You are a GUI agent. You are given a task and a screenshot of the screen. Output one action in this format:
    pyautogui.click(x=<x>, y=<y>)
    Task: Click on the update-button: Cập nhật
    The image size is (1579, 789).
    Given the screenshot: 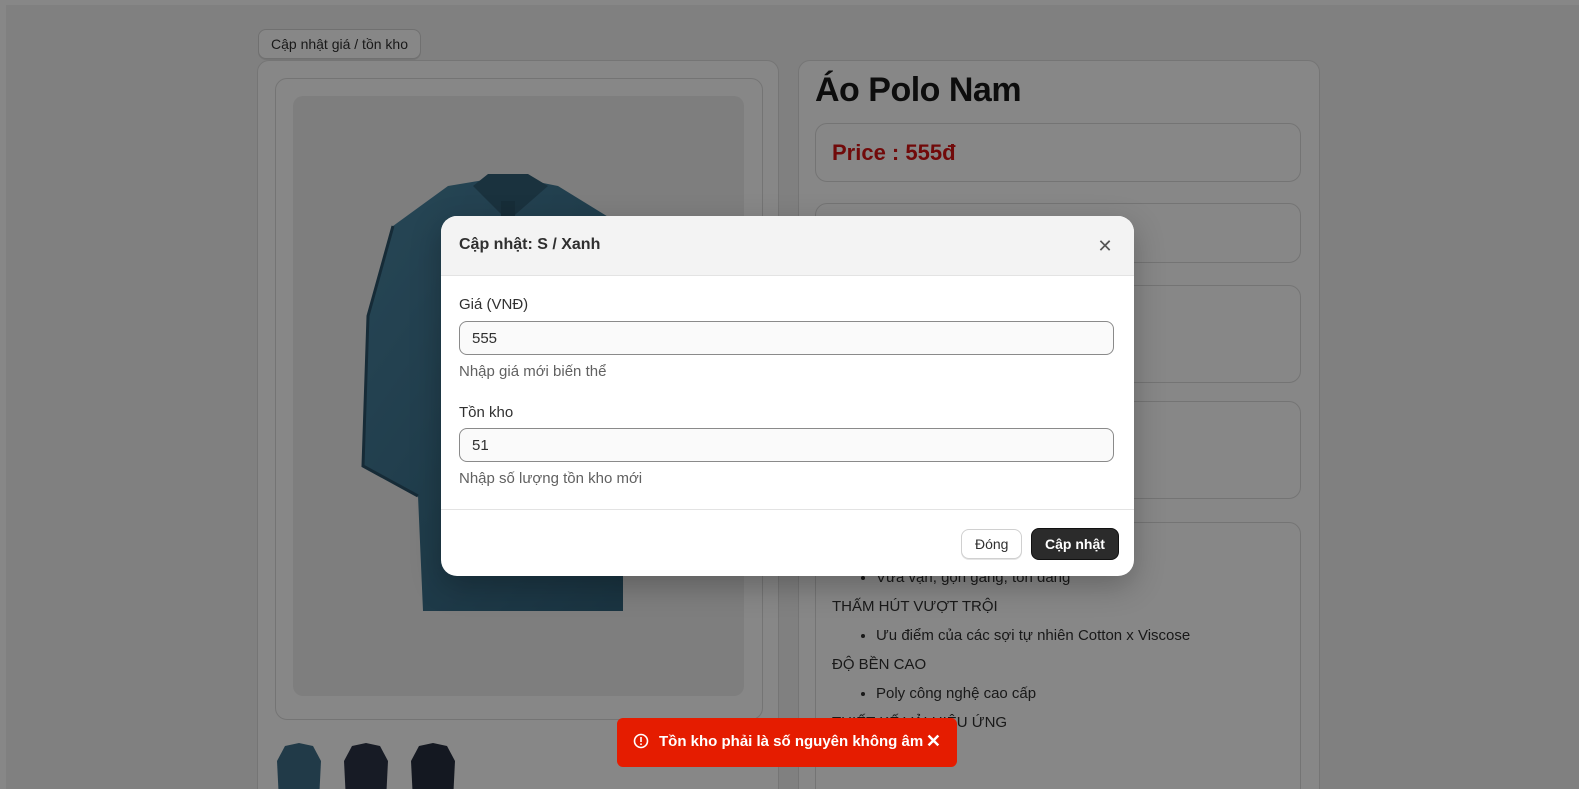 What is the action you would take?
    pyautogui.click(x=1075, y=544)
    